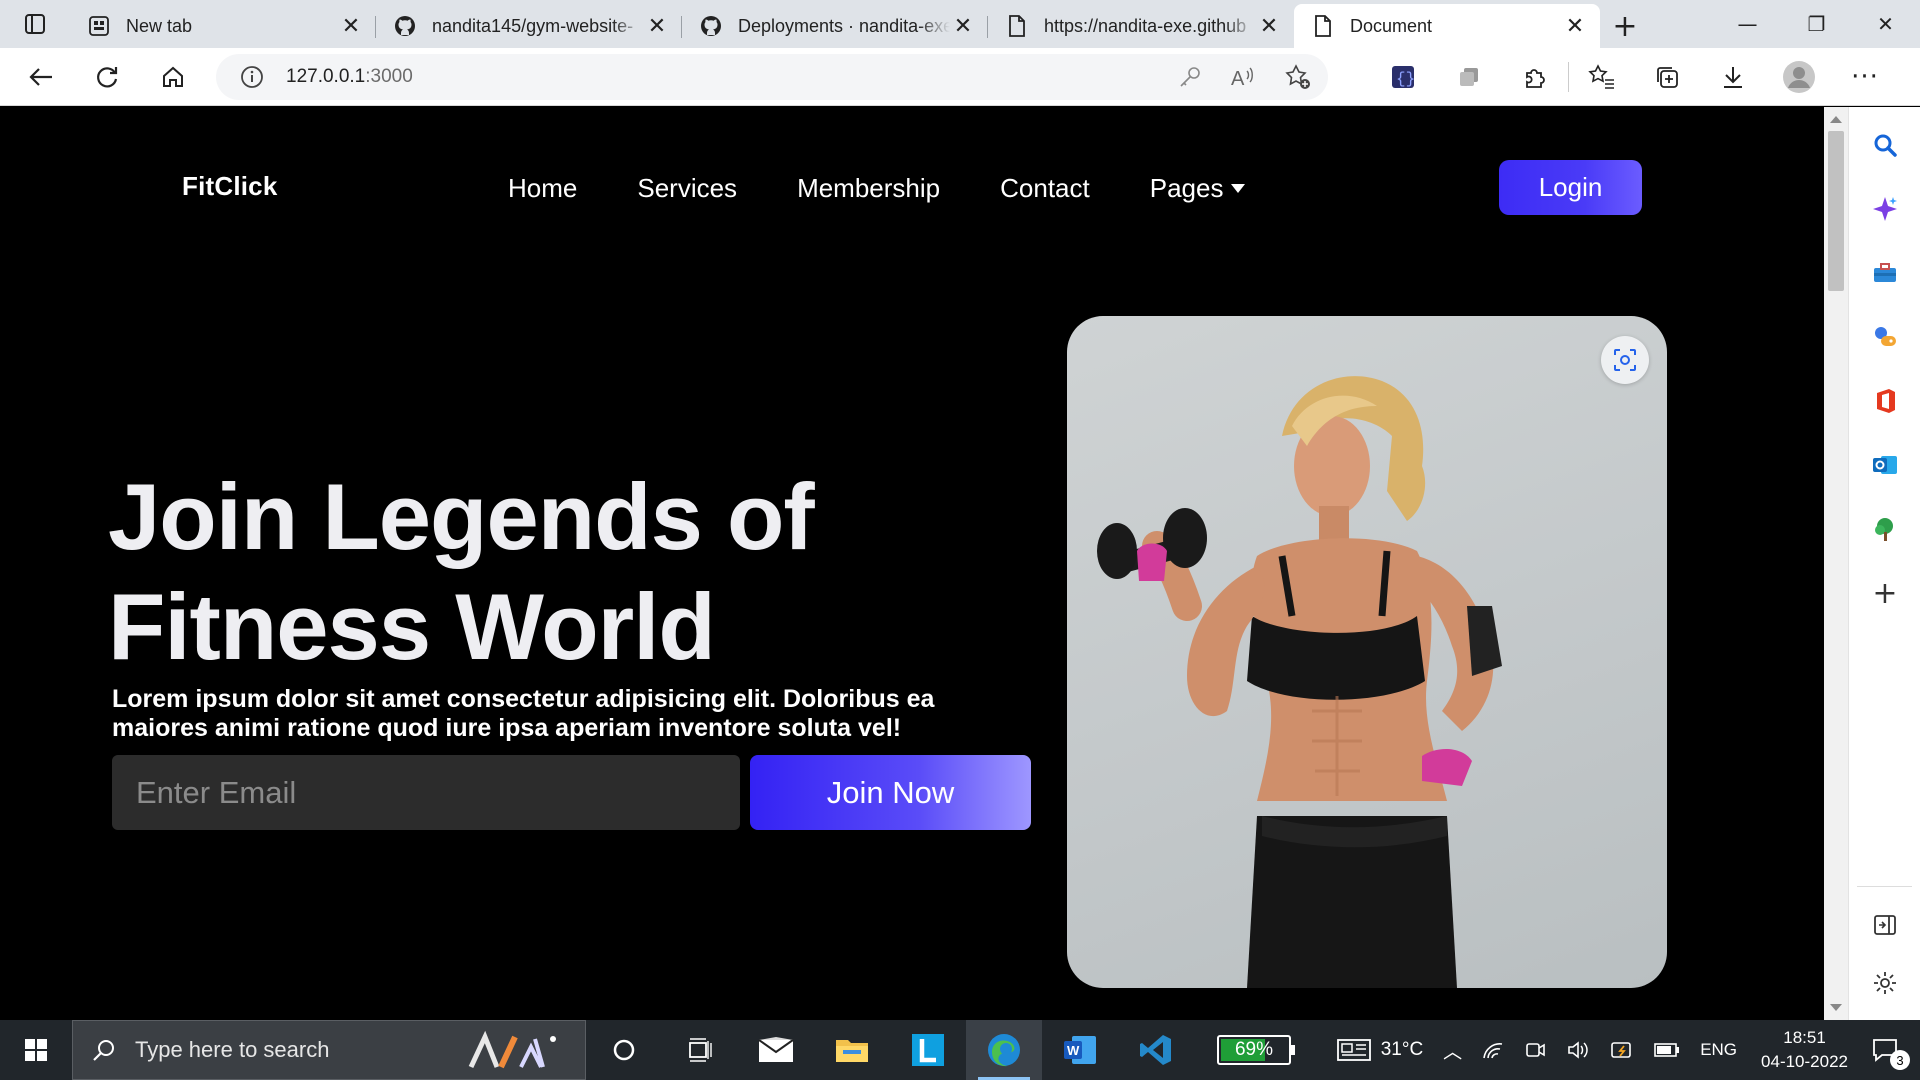 The width and height of the screenshot is (1920, 1080). Describe the element at coordinates (1570, 187) in the screenshot. I see `login-button: Login` at that location.